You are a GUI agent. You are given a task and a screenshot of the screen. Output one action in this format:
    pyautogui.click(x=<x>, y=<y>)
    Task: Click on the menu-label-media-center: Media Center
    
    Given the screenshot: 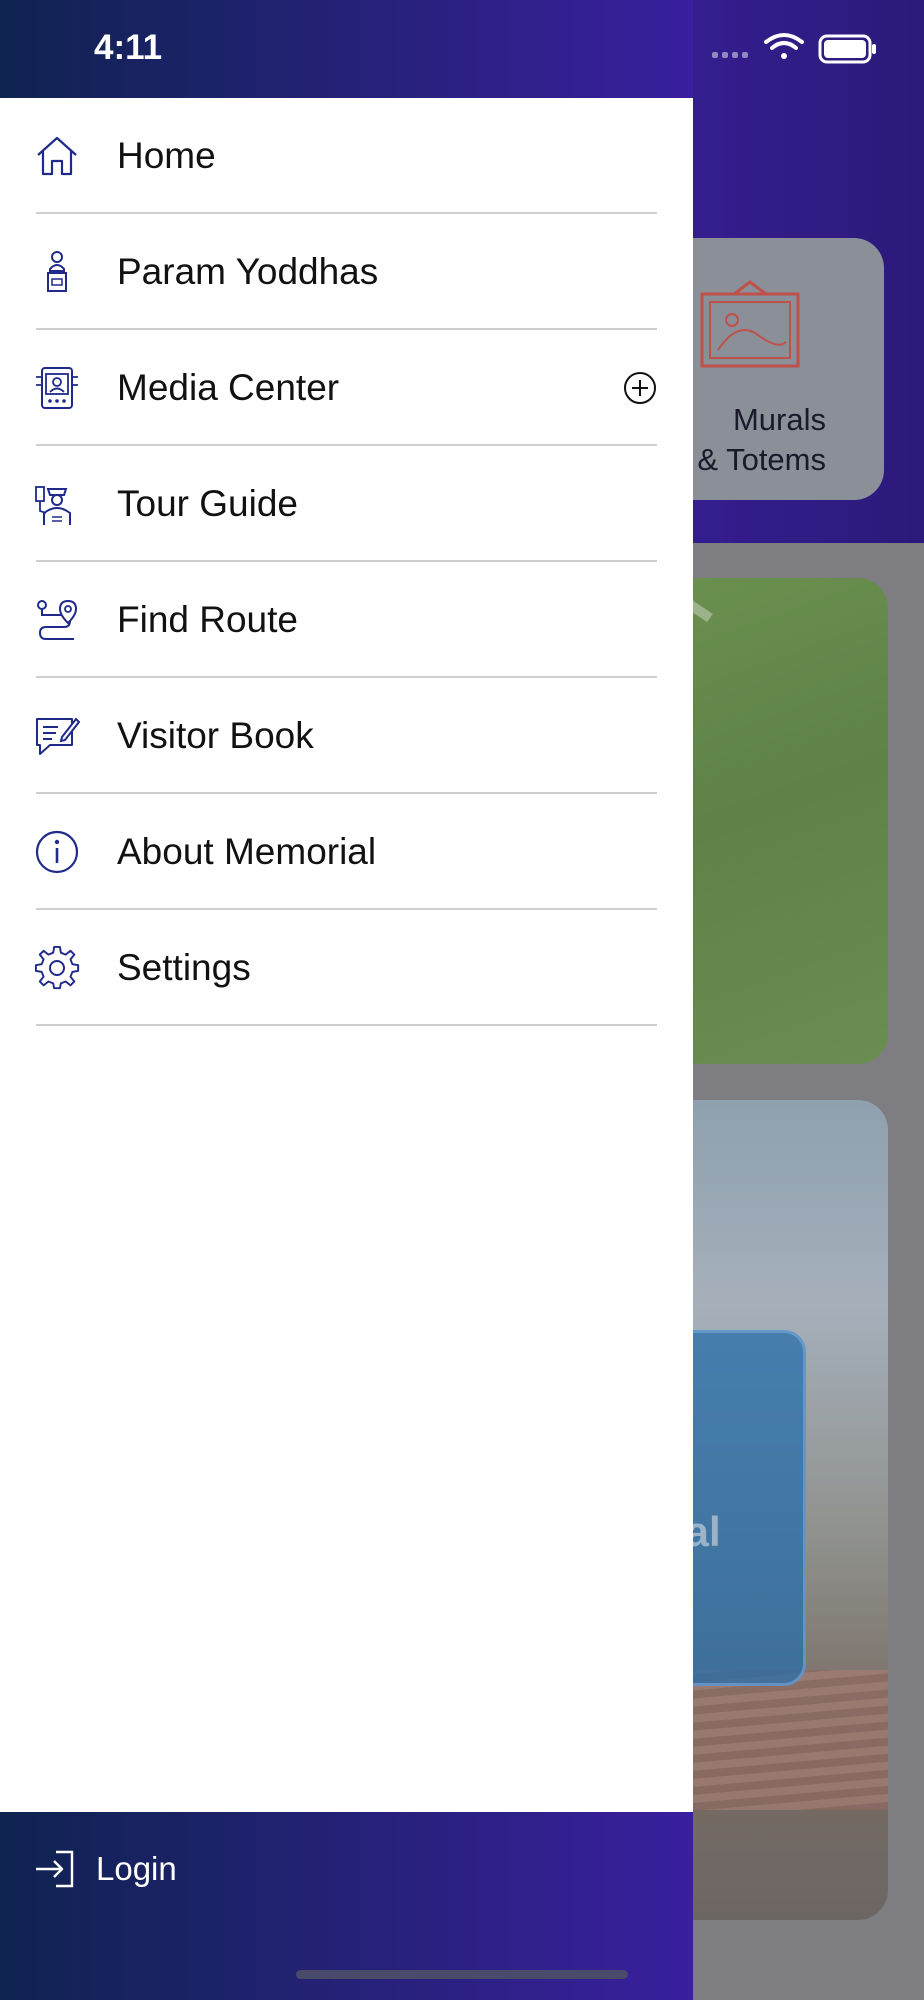 What is the action you would take?
    pyautogui.click(x=228, y=387)
    